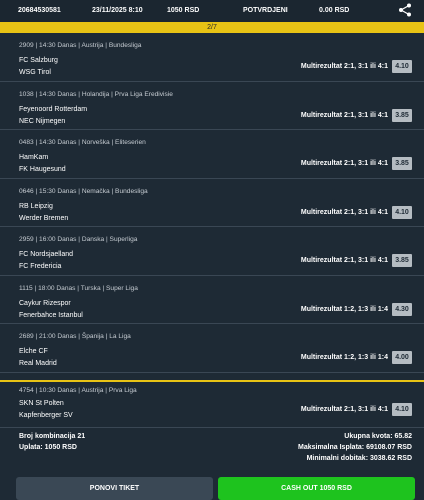 The height and width of the screenshot is (500, 424). What do you see at coordinates (51, 315) in the screenshot?
I see `away-team: Fenerbahce Istanbul` at bounding box center [51, 315].